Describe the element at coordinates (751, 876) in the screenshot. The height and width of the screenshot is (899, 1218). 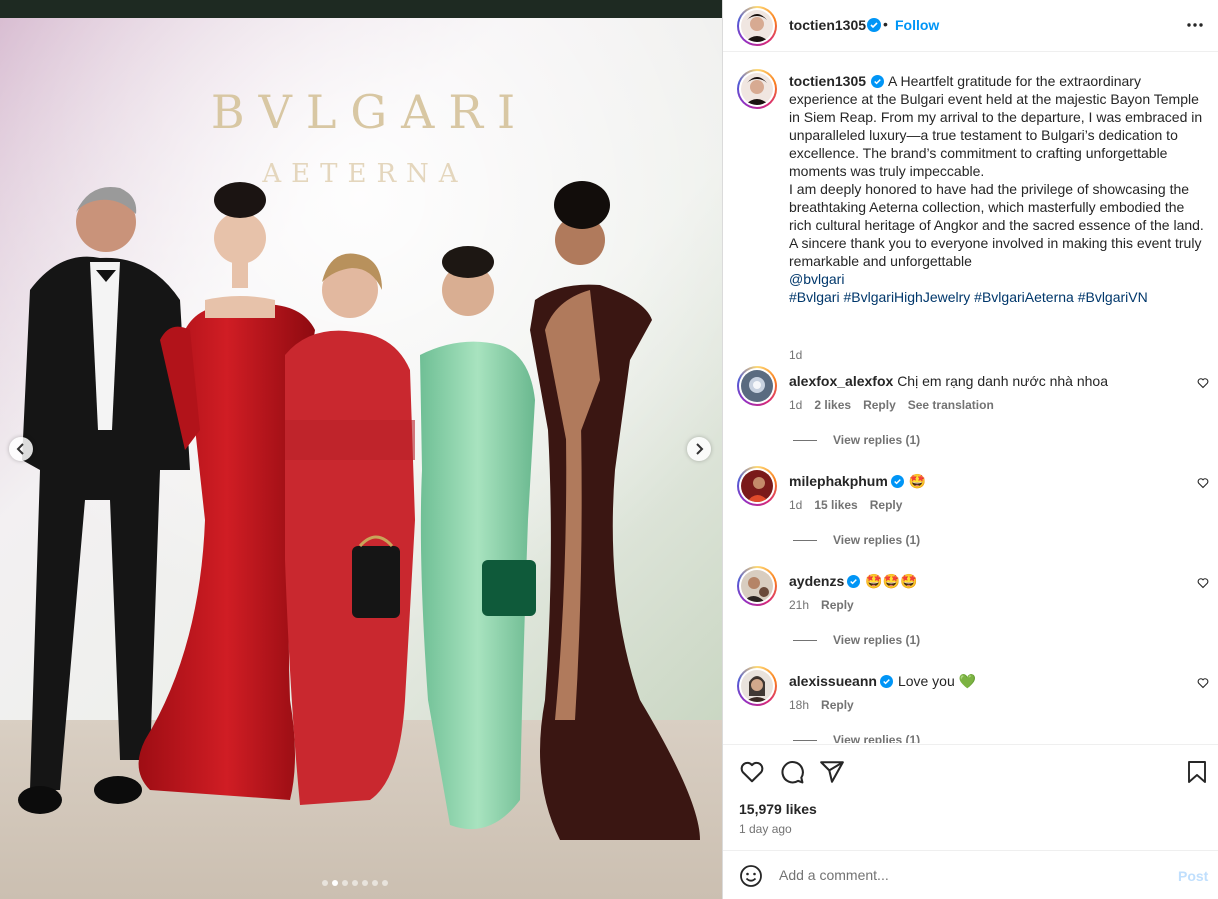
I see `emoji-picker-icon` at that location.